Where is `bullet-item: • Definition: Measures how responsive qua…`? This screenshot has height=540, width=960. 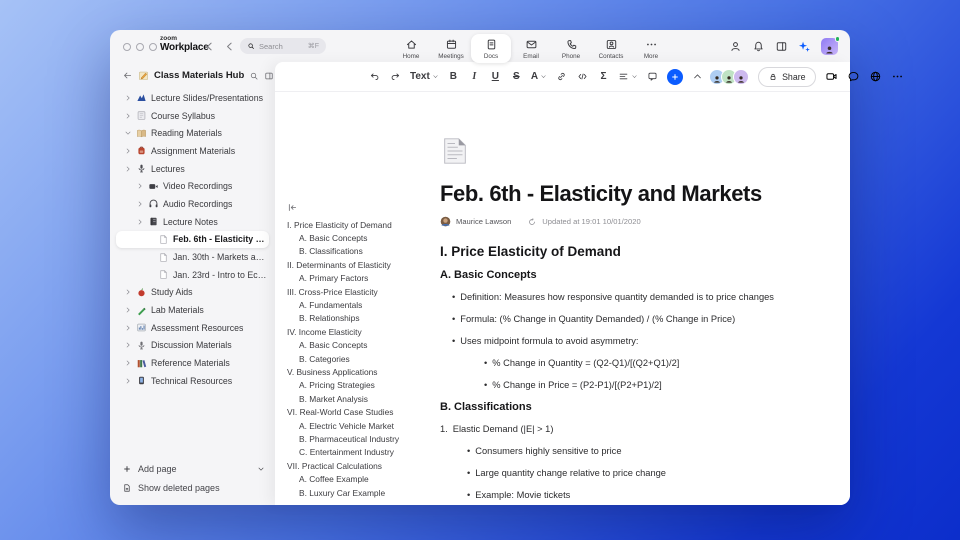 bullet-item: • Definition: Measures how responsive qua… is located at coordinates (644, 297).